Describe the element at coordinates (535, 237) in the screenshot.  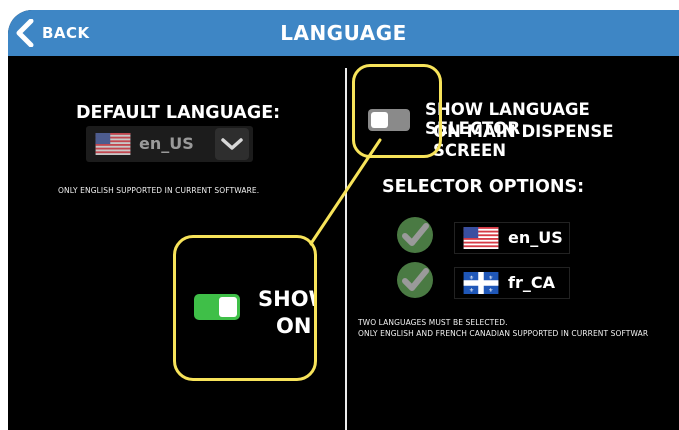
I see `language-option-code: en_US` at that location.